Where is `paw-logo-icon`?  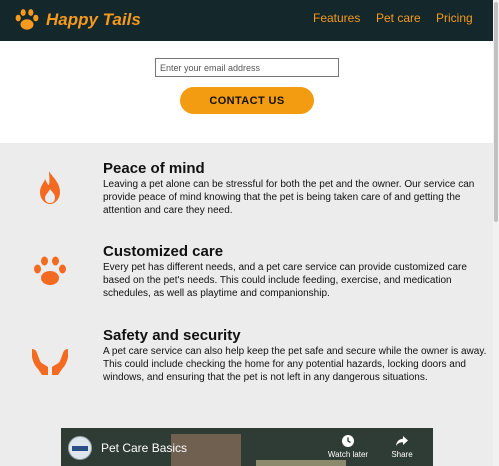 paw-logo-icon is located at coordinates (27, 19).